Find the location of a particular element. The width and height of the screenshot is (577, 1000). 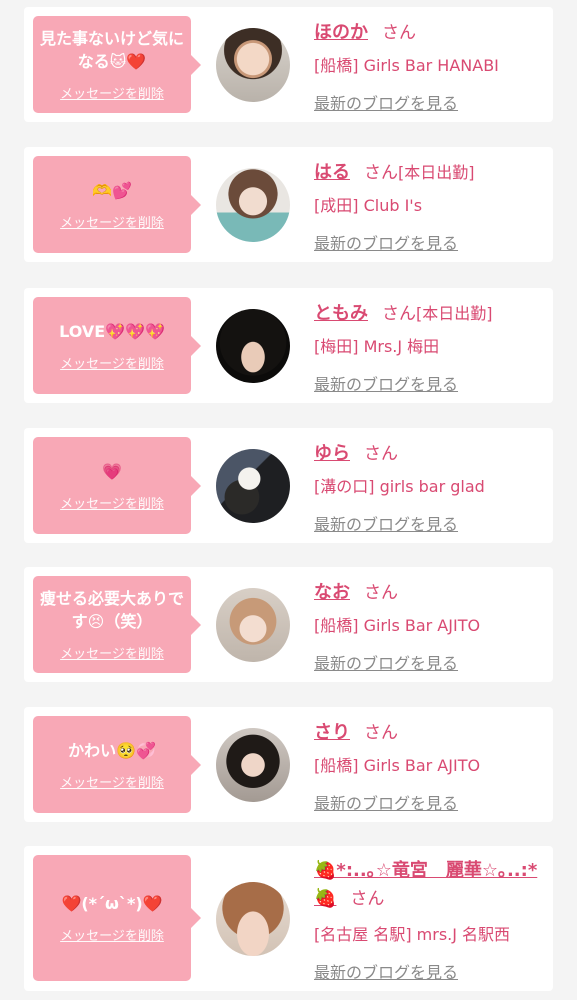

message-bubble: 🫶💕 メッセージを削除 is located at coordinates (117, 204).